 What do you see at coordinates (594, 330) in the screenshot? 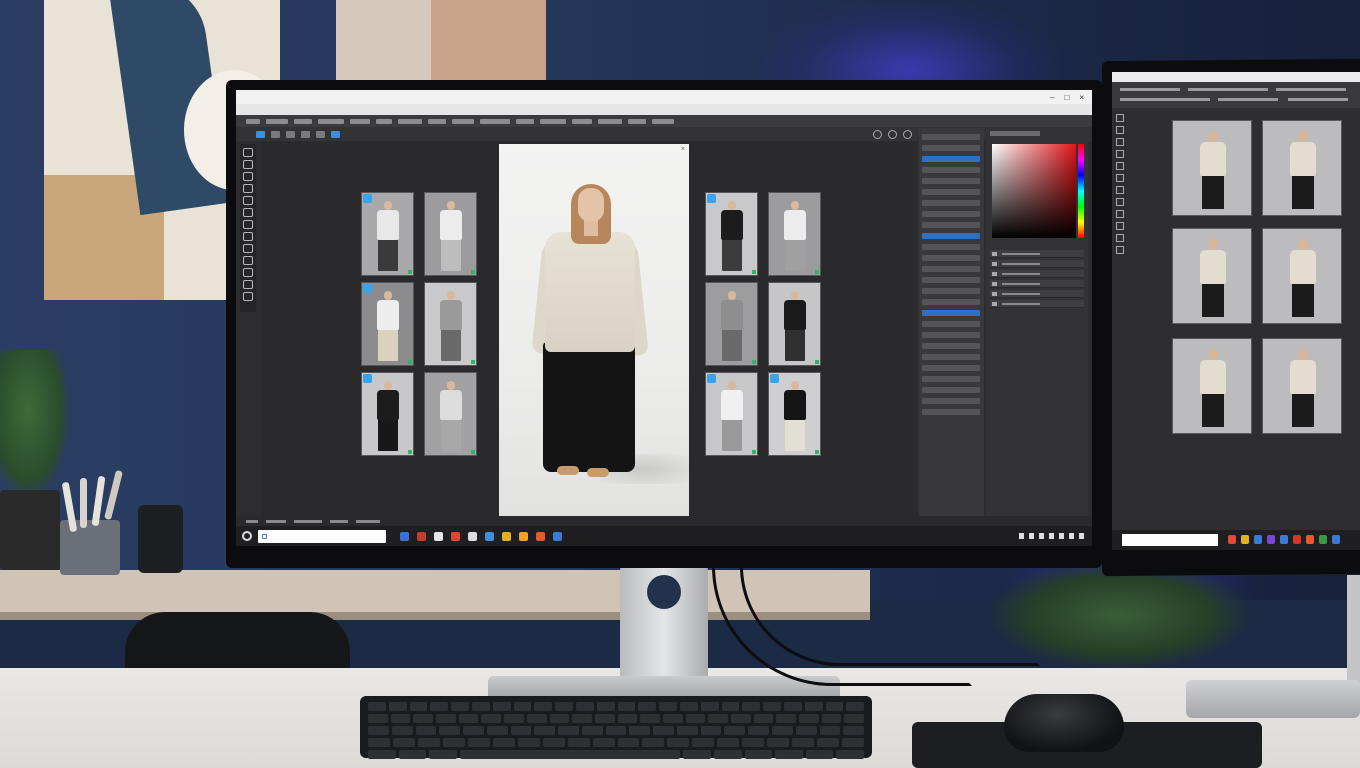
I see `featured-fashion-photo: ×` at bounding box center [594, 330].